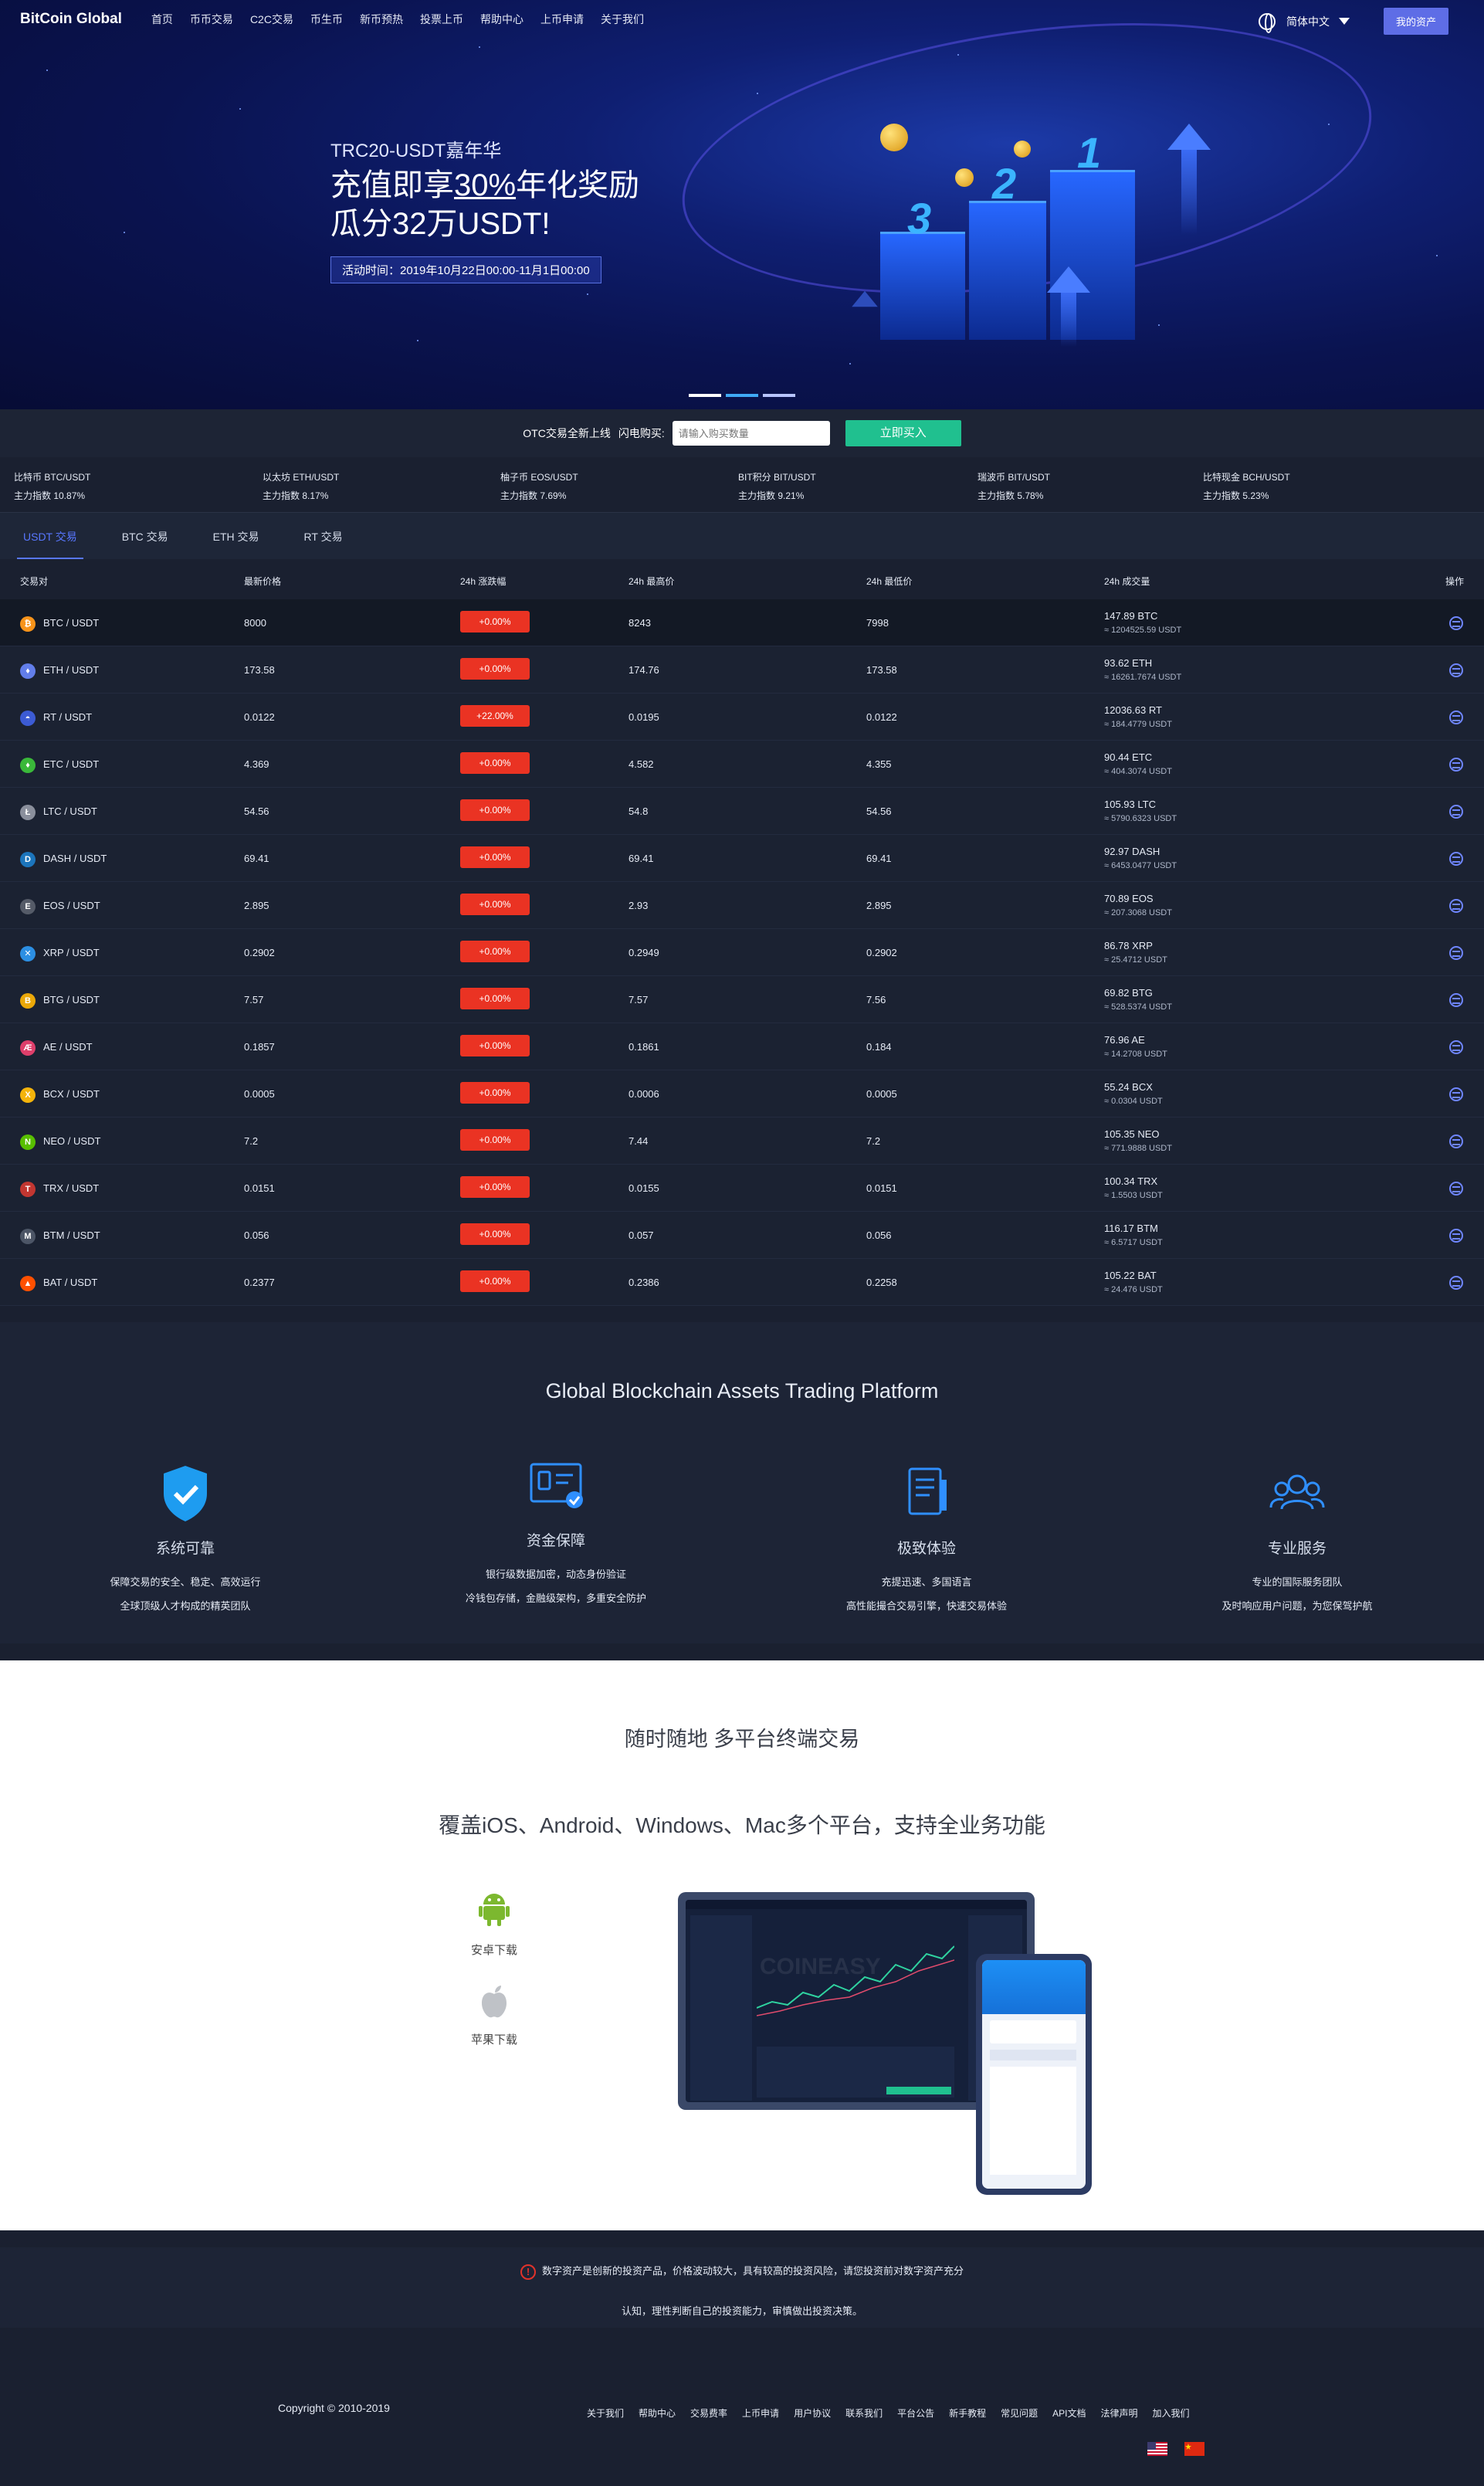 The image size is (1484, 2486). Describe the element at coordinates (236, 536) in the screenshot. I see `tab-eth: ETH 交易` at that location.